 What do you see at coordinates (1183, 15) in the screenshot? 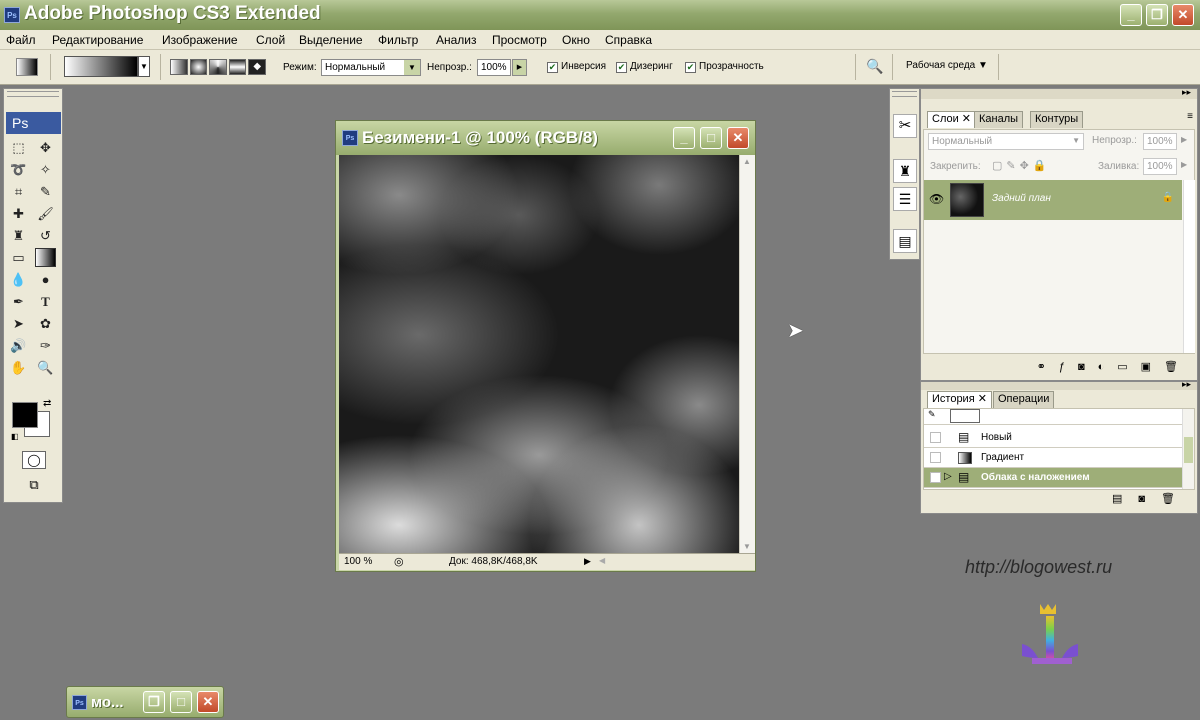
I see `close-button: ✕` at bounding box center [1183, 15].